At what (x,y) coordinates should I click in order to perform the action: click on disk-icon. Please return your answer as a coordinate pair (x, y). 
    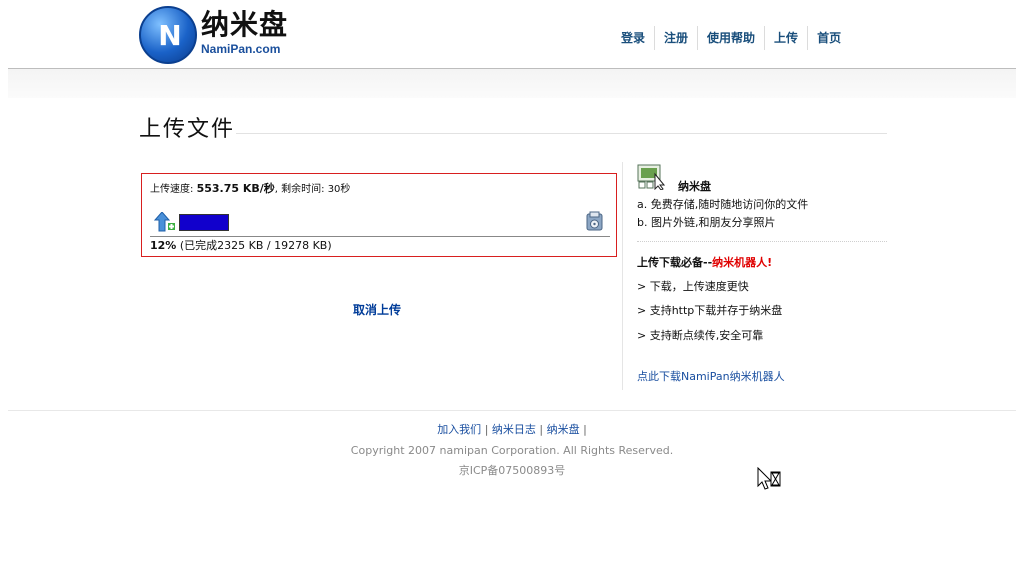
    Looking at the image, I should click on (594, 221).